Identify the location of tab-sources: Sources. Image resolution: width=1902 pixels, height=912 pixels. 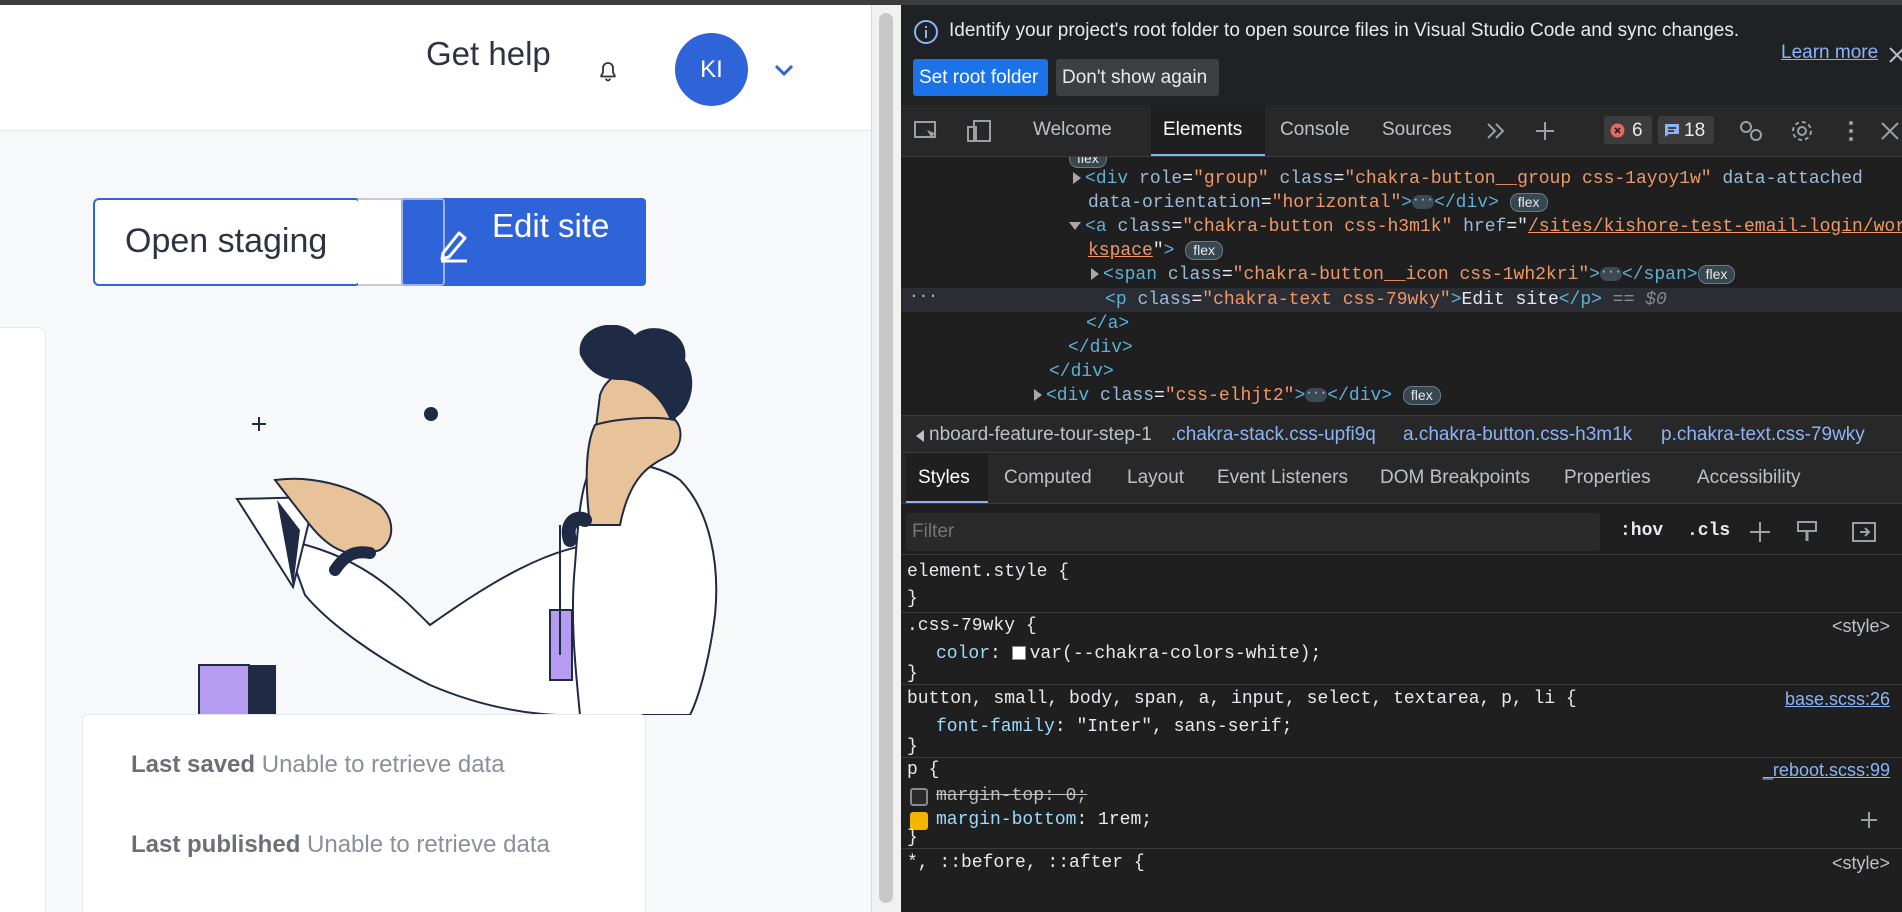
(1417, 130).